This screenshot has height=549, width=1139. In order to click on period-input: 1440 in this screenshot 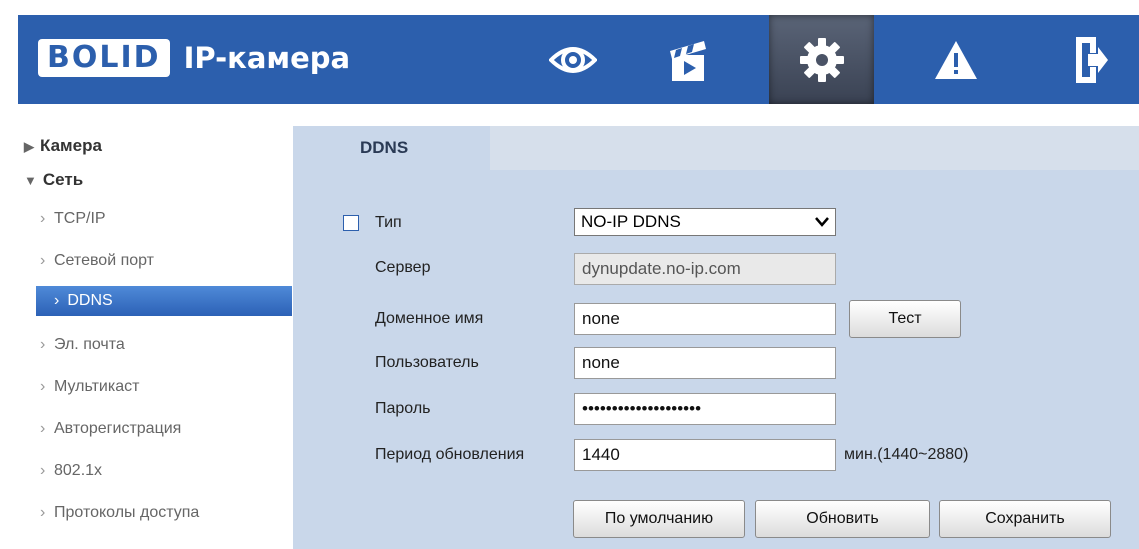, I will do `click(705, 455)`.